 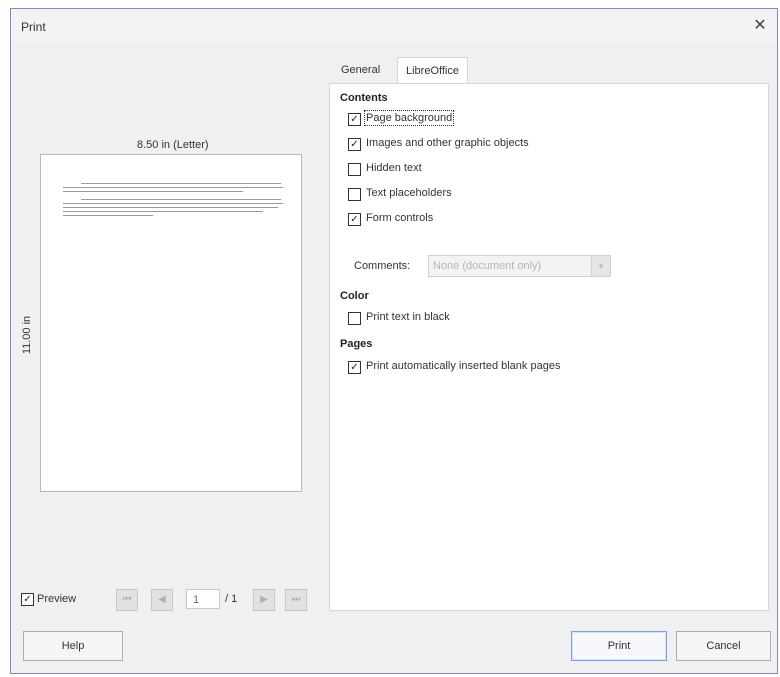 What do you see at coordinates (619, 646) in the screenshot?
I see `print-button: Print` at bounding box center [619, 646].